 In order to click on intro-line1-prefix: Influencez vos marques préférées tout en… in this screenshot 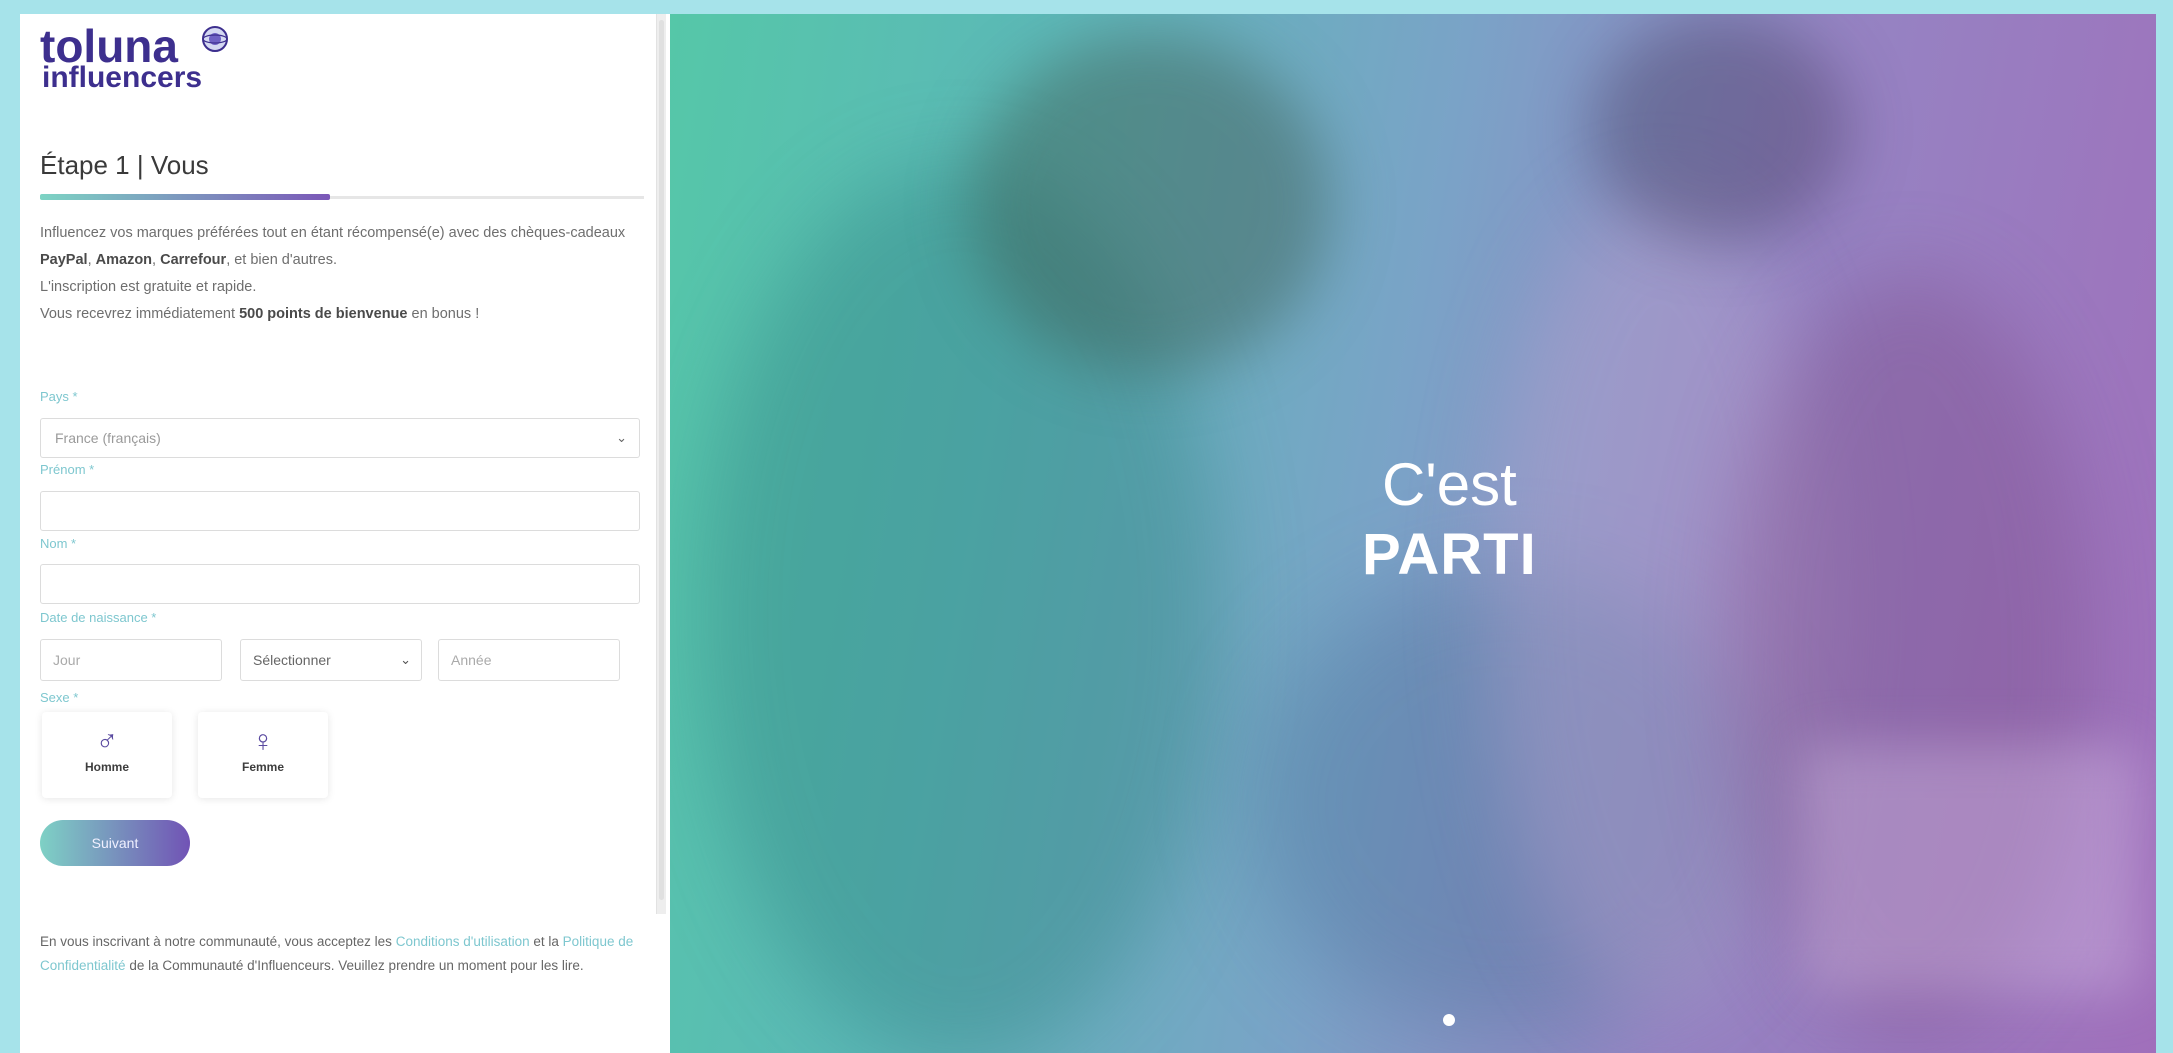, I will do `click(333, 233)`.